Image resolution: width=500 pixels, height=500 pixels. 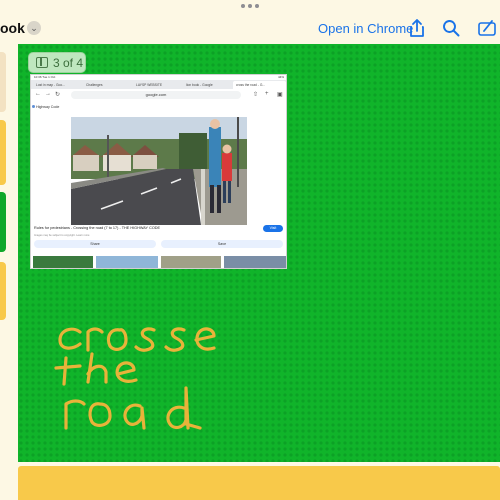 I want to click on open-in-chrome-button: Open in Chrome, so click(x=365, y=28).